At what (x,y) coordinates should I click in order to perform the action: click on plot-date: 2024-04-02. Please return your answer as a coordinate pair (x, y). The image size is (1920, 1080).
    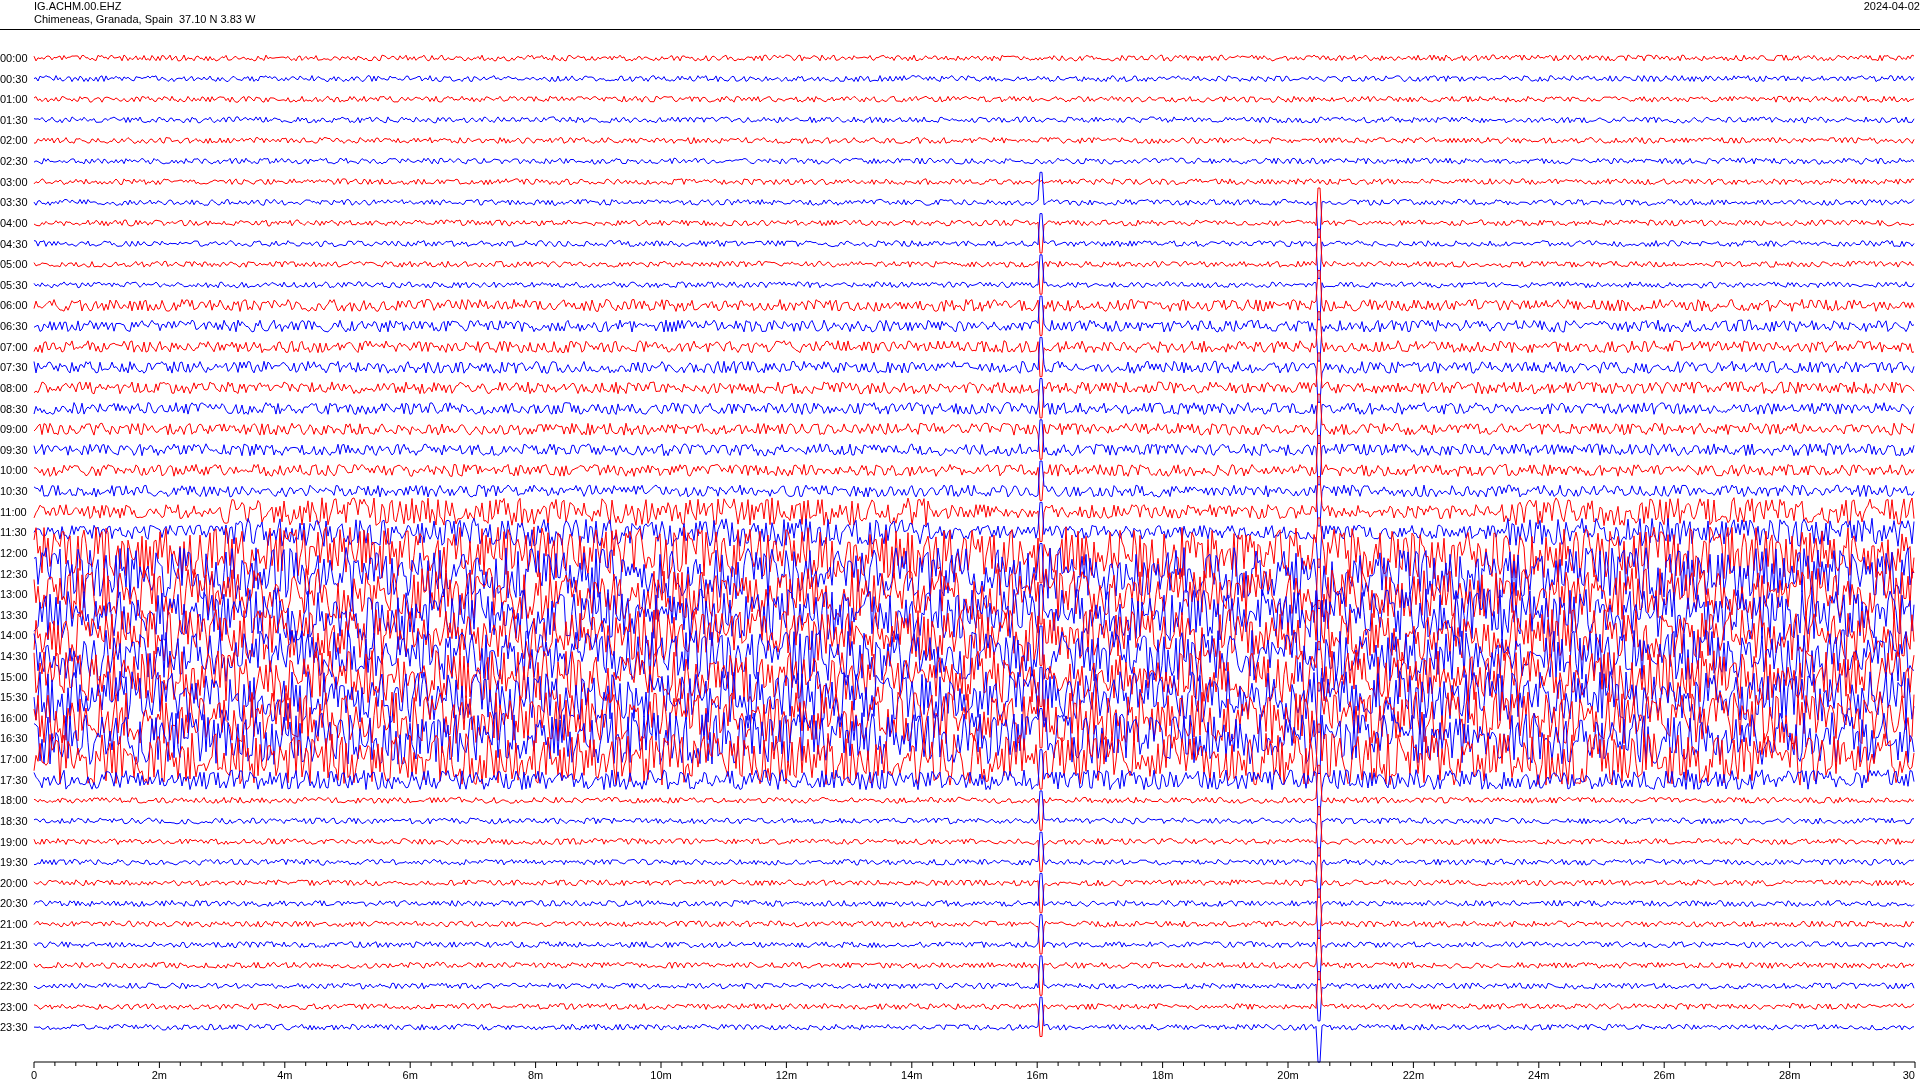
    Looking at the image, I should click on (1891, 6).